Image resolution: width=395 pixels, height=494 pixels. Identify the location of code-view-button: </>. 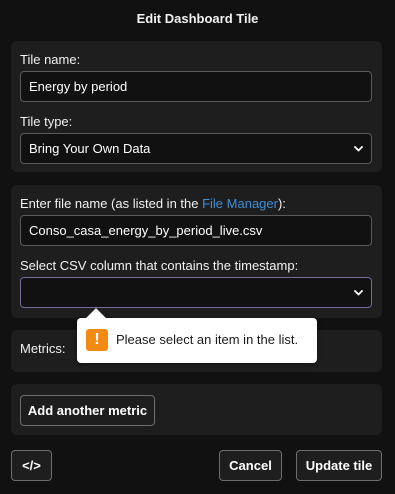
(31, 465).